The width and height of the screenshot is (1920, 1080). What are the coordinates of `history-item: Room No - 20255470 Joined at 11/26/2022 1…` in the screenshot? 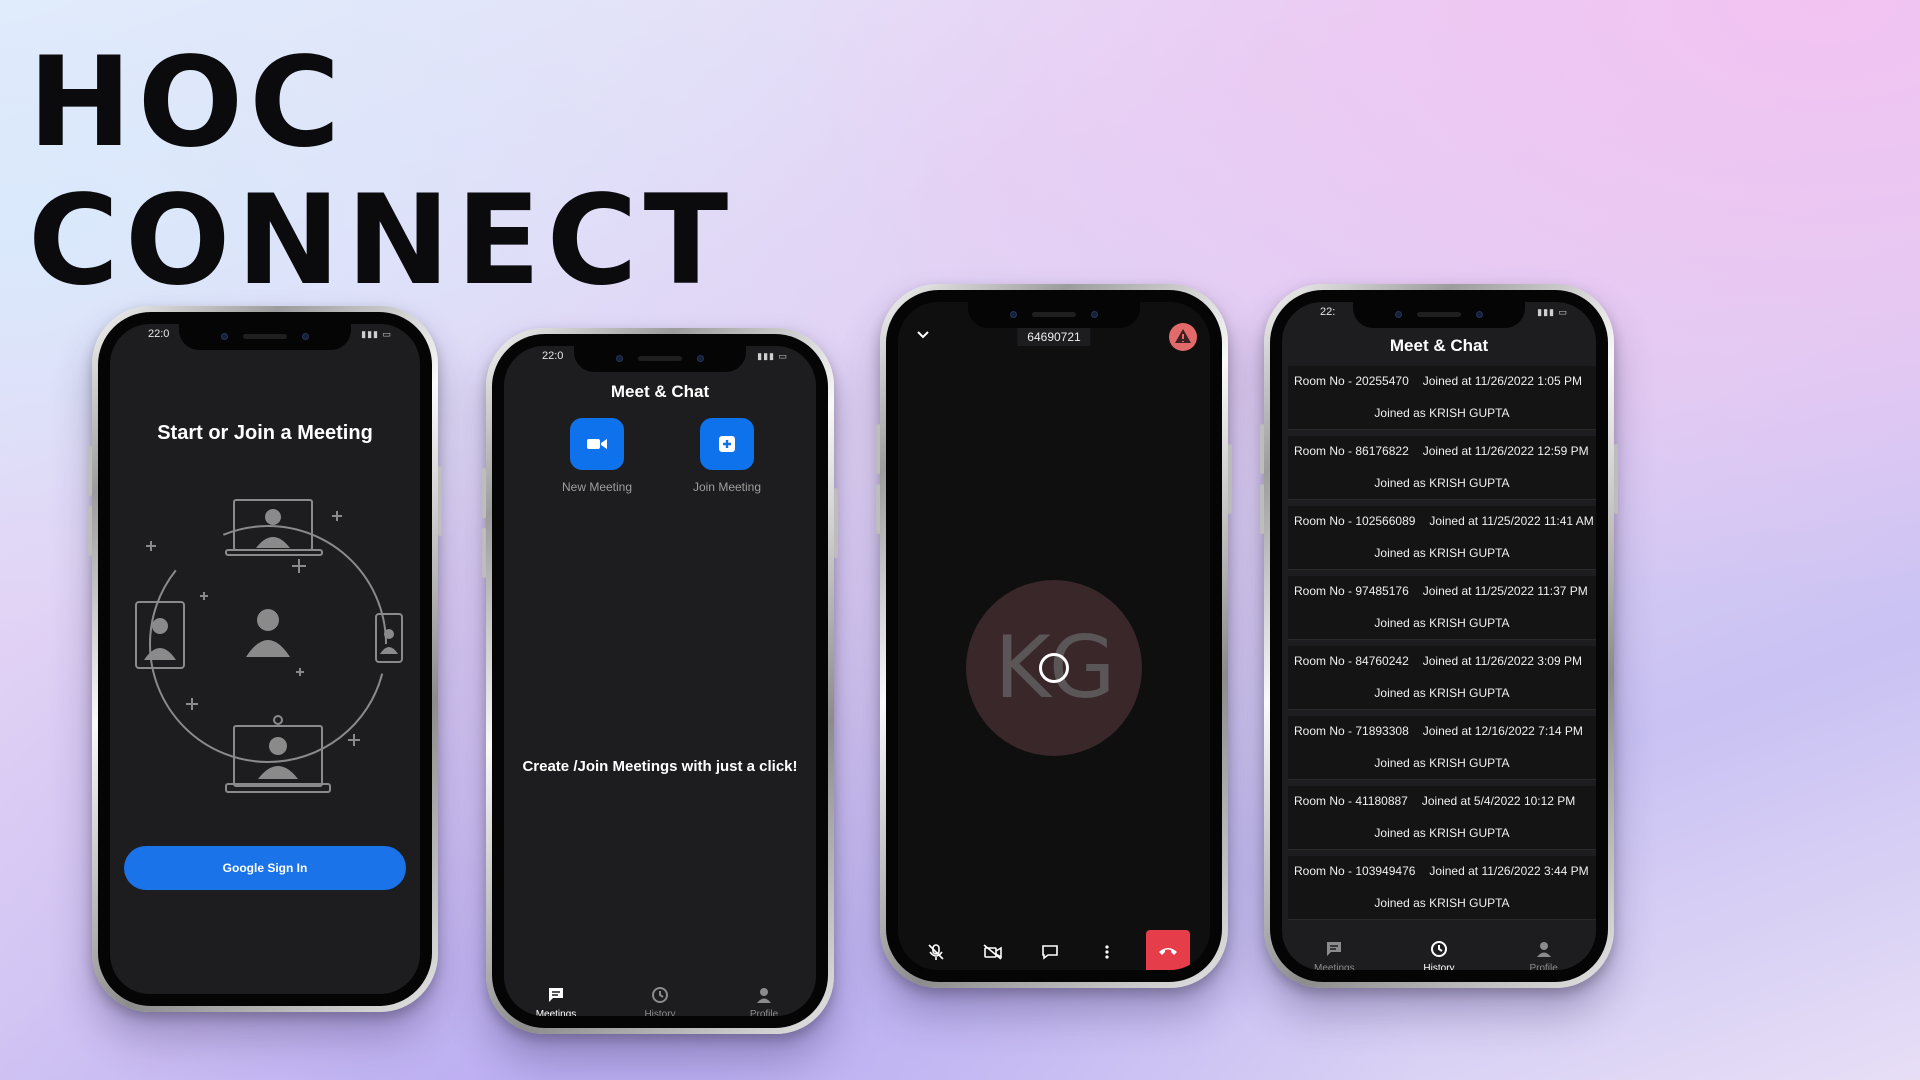 It's located at (1442, 398).